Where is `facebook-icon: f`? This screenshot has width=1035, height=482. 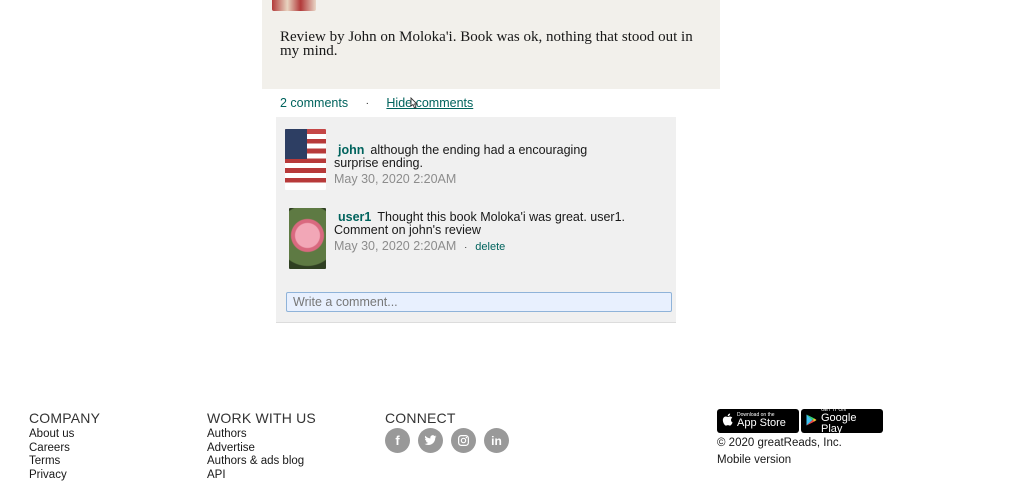 facebook-icon: f is located at coordinates (397, 440).